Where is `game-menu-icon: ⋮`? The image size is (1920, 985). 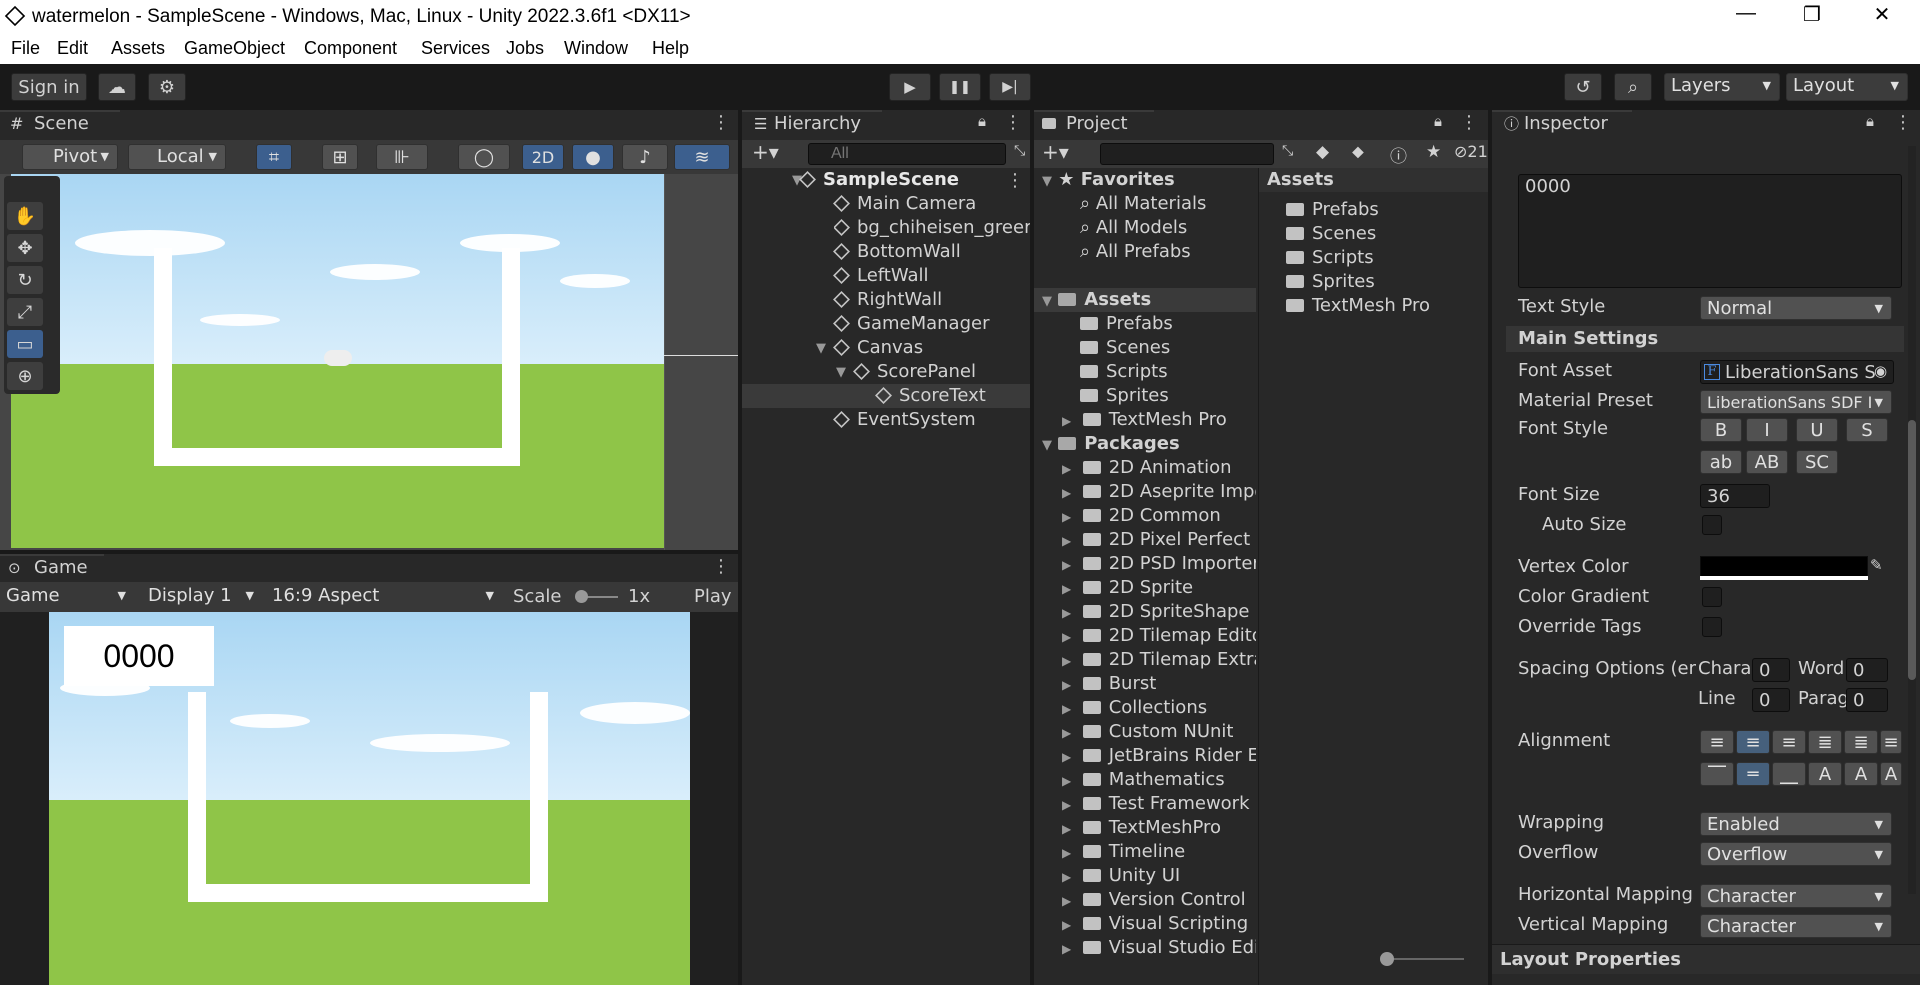
game-menu-icon: ⋮ is located at coordinates (721, 566).